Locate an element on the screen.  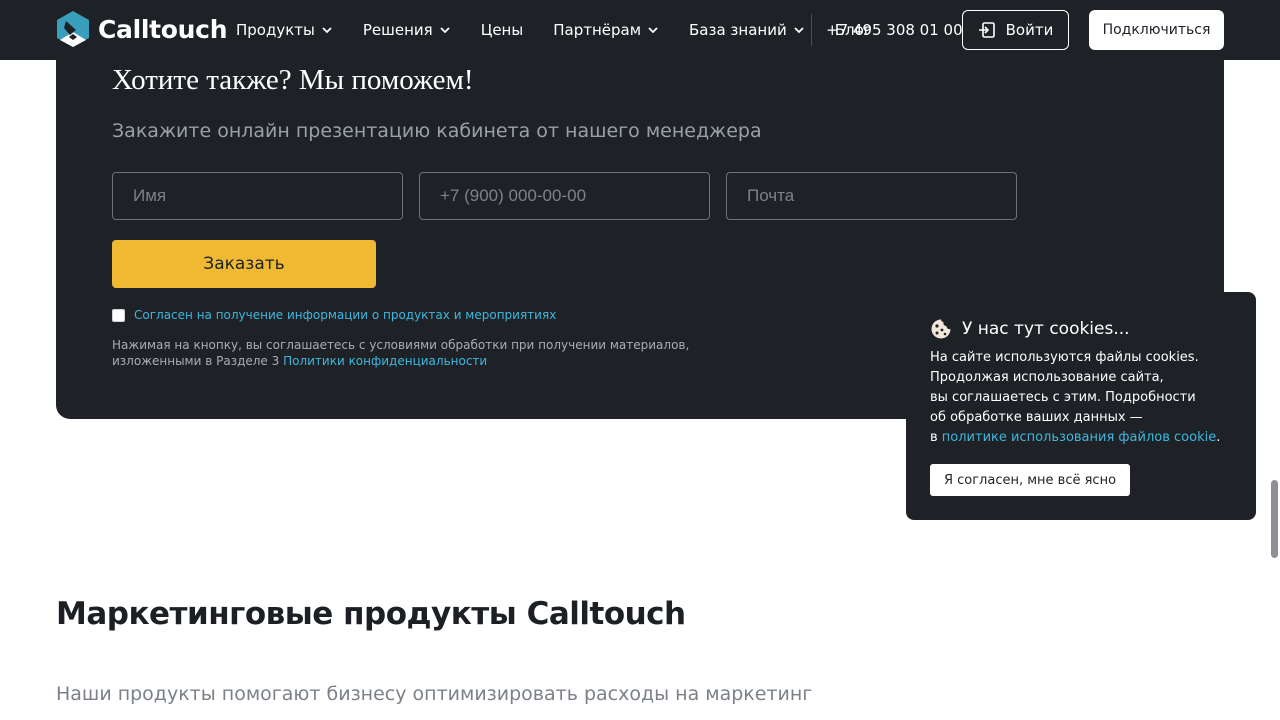
nav-item-partners: Партнёрам is located at coordinates (606, 30).